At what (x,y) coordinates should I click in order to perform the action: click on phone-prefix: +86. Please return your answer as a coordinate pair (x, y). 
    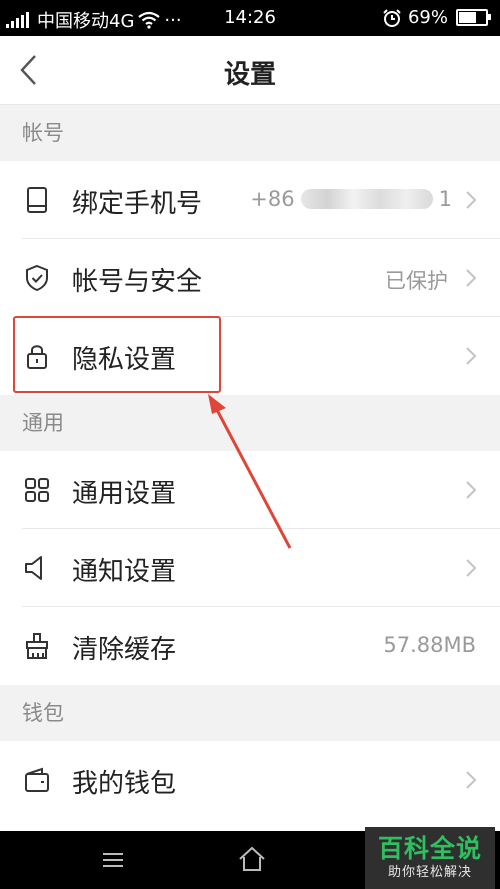
    Looking at the image, I should click on (272, 199).